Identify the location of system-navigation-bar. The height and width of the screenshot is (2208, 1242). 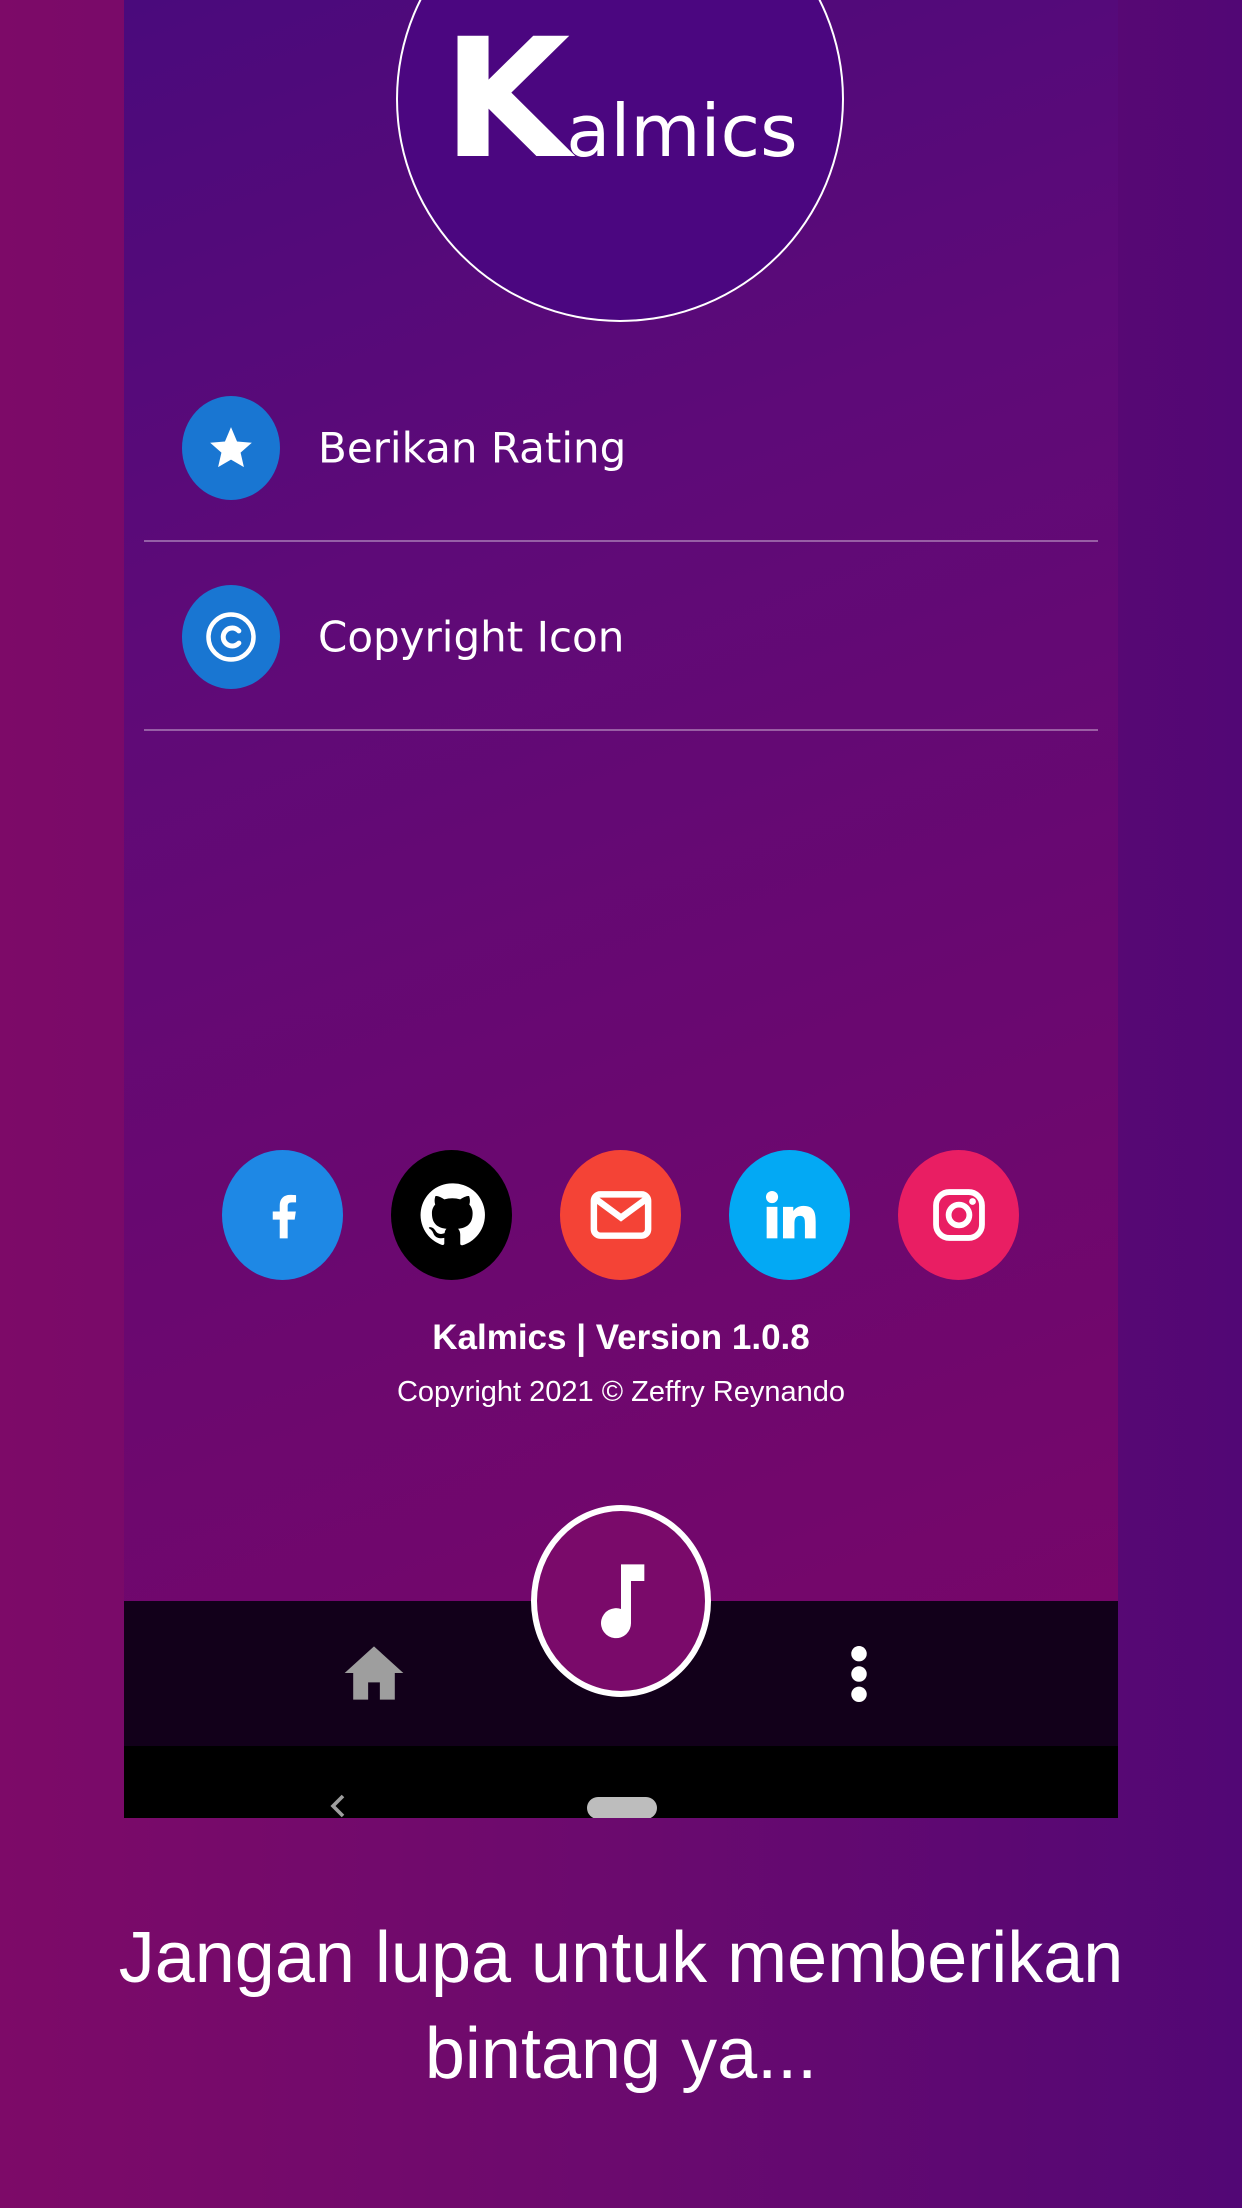
(621, 1782).